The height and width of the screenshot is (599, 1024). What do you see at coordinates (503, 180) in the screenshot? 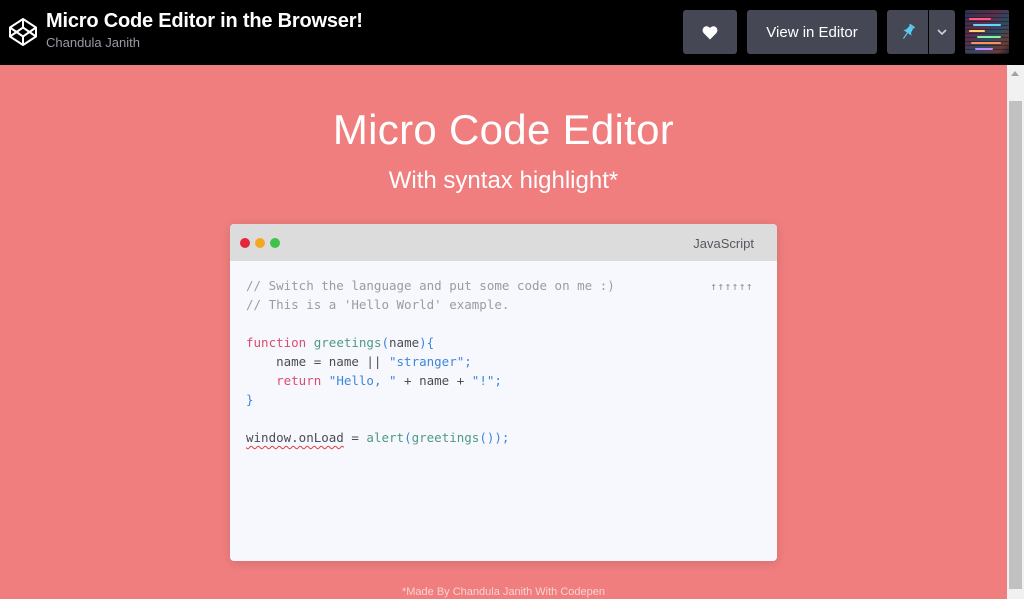
I see `page-subheading: With syntax highlight*` at bounding box center [503, 180].